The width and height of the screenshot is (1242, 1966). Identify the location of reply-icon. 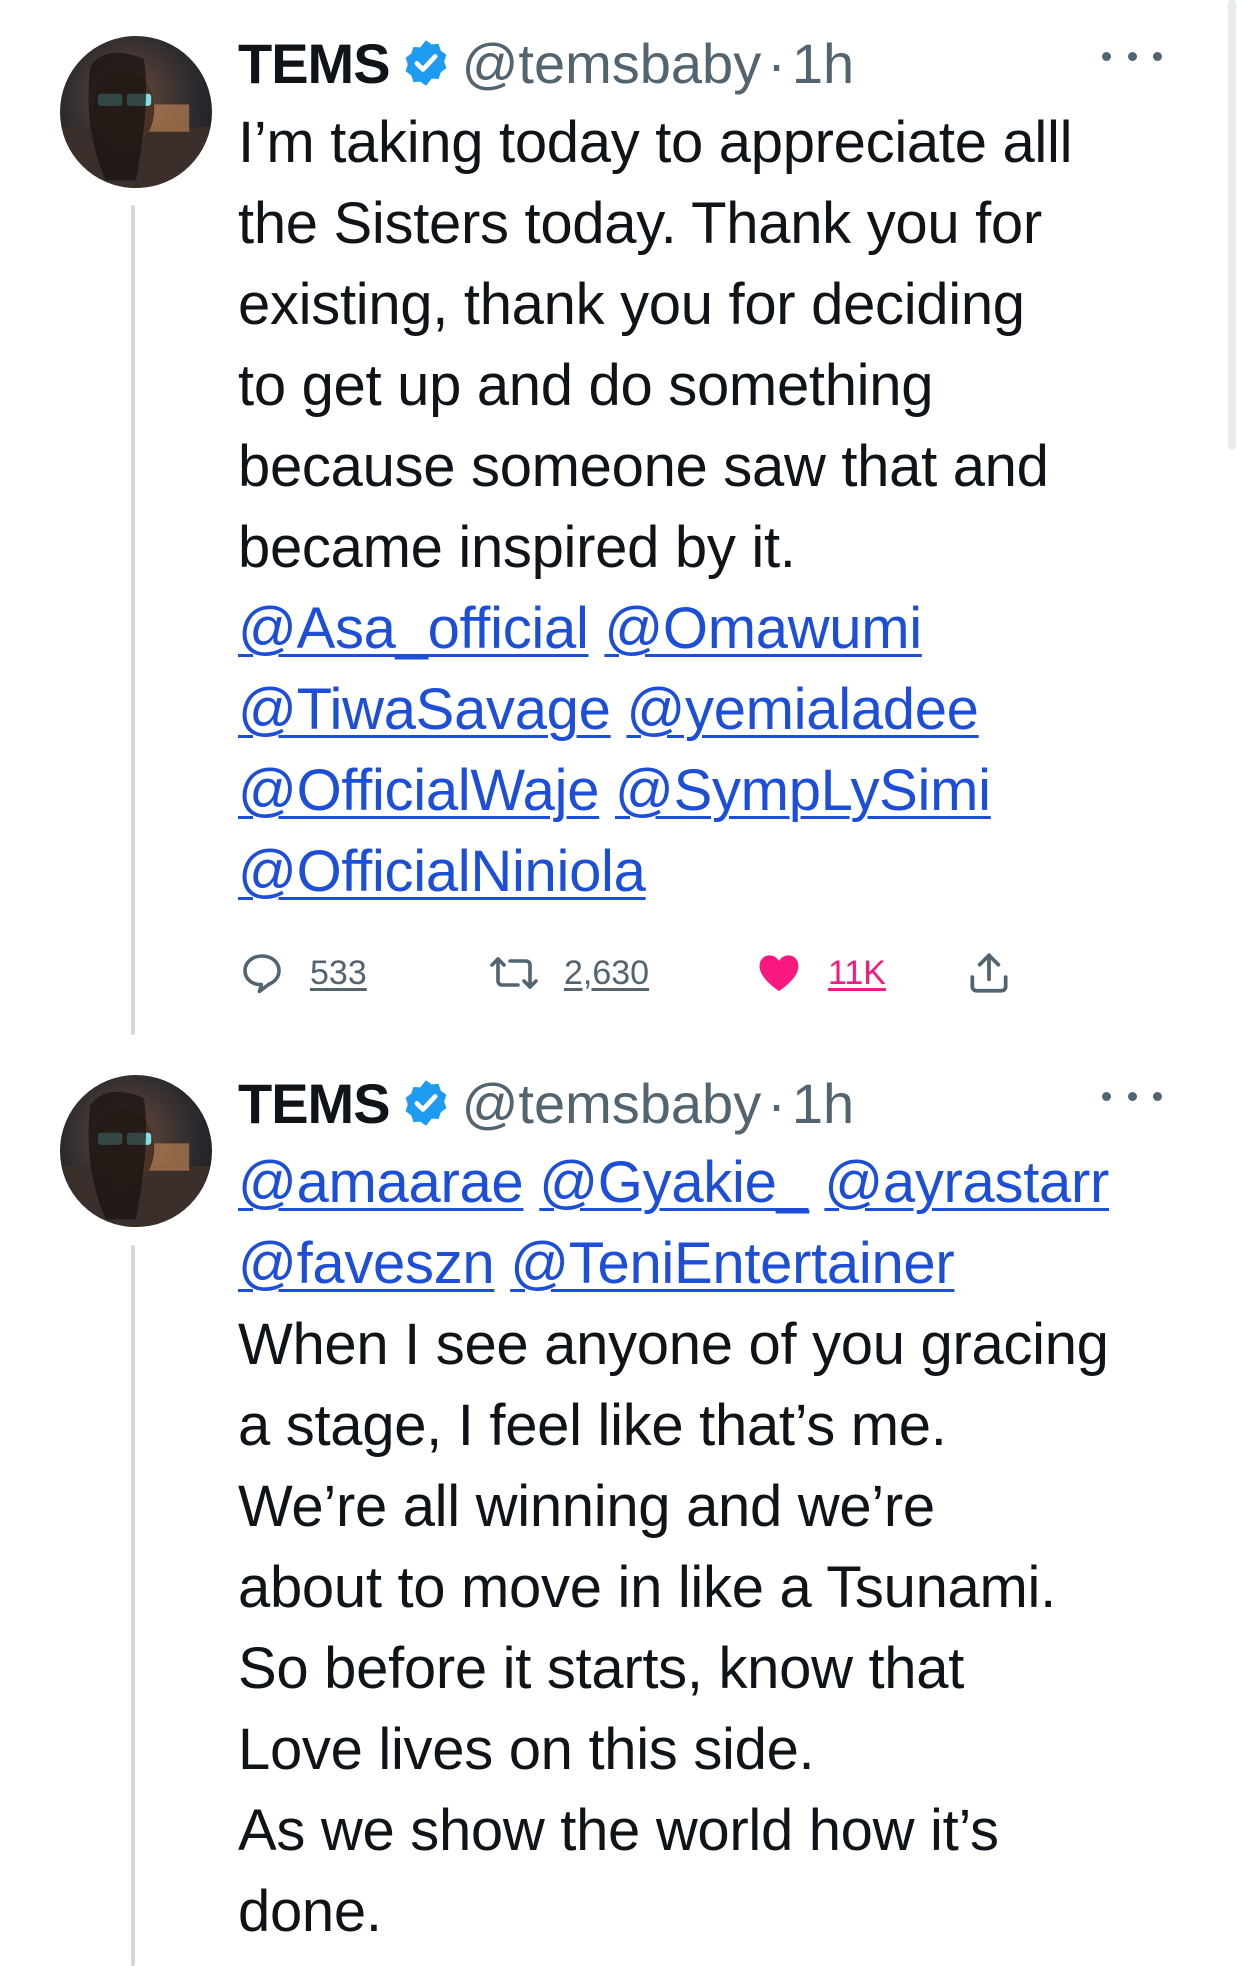
(262, 974).